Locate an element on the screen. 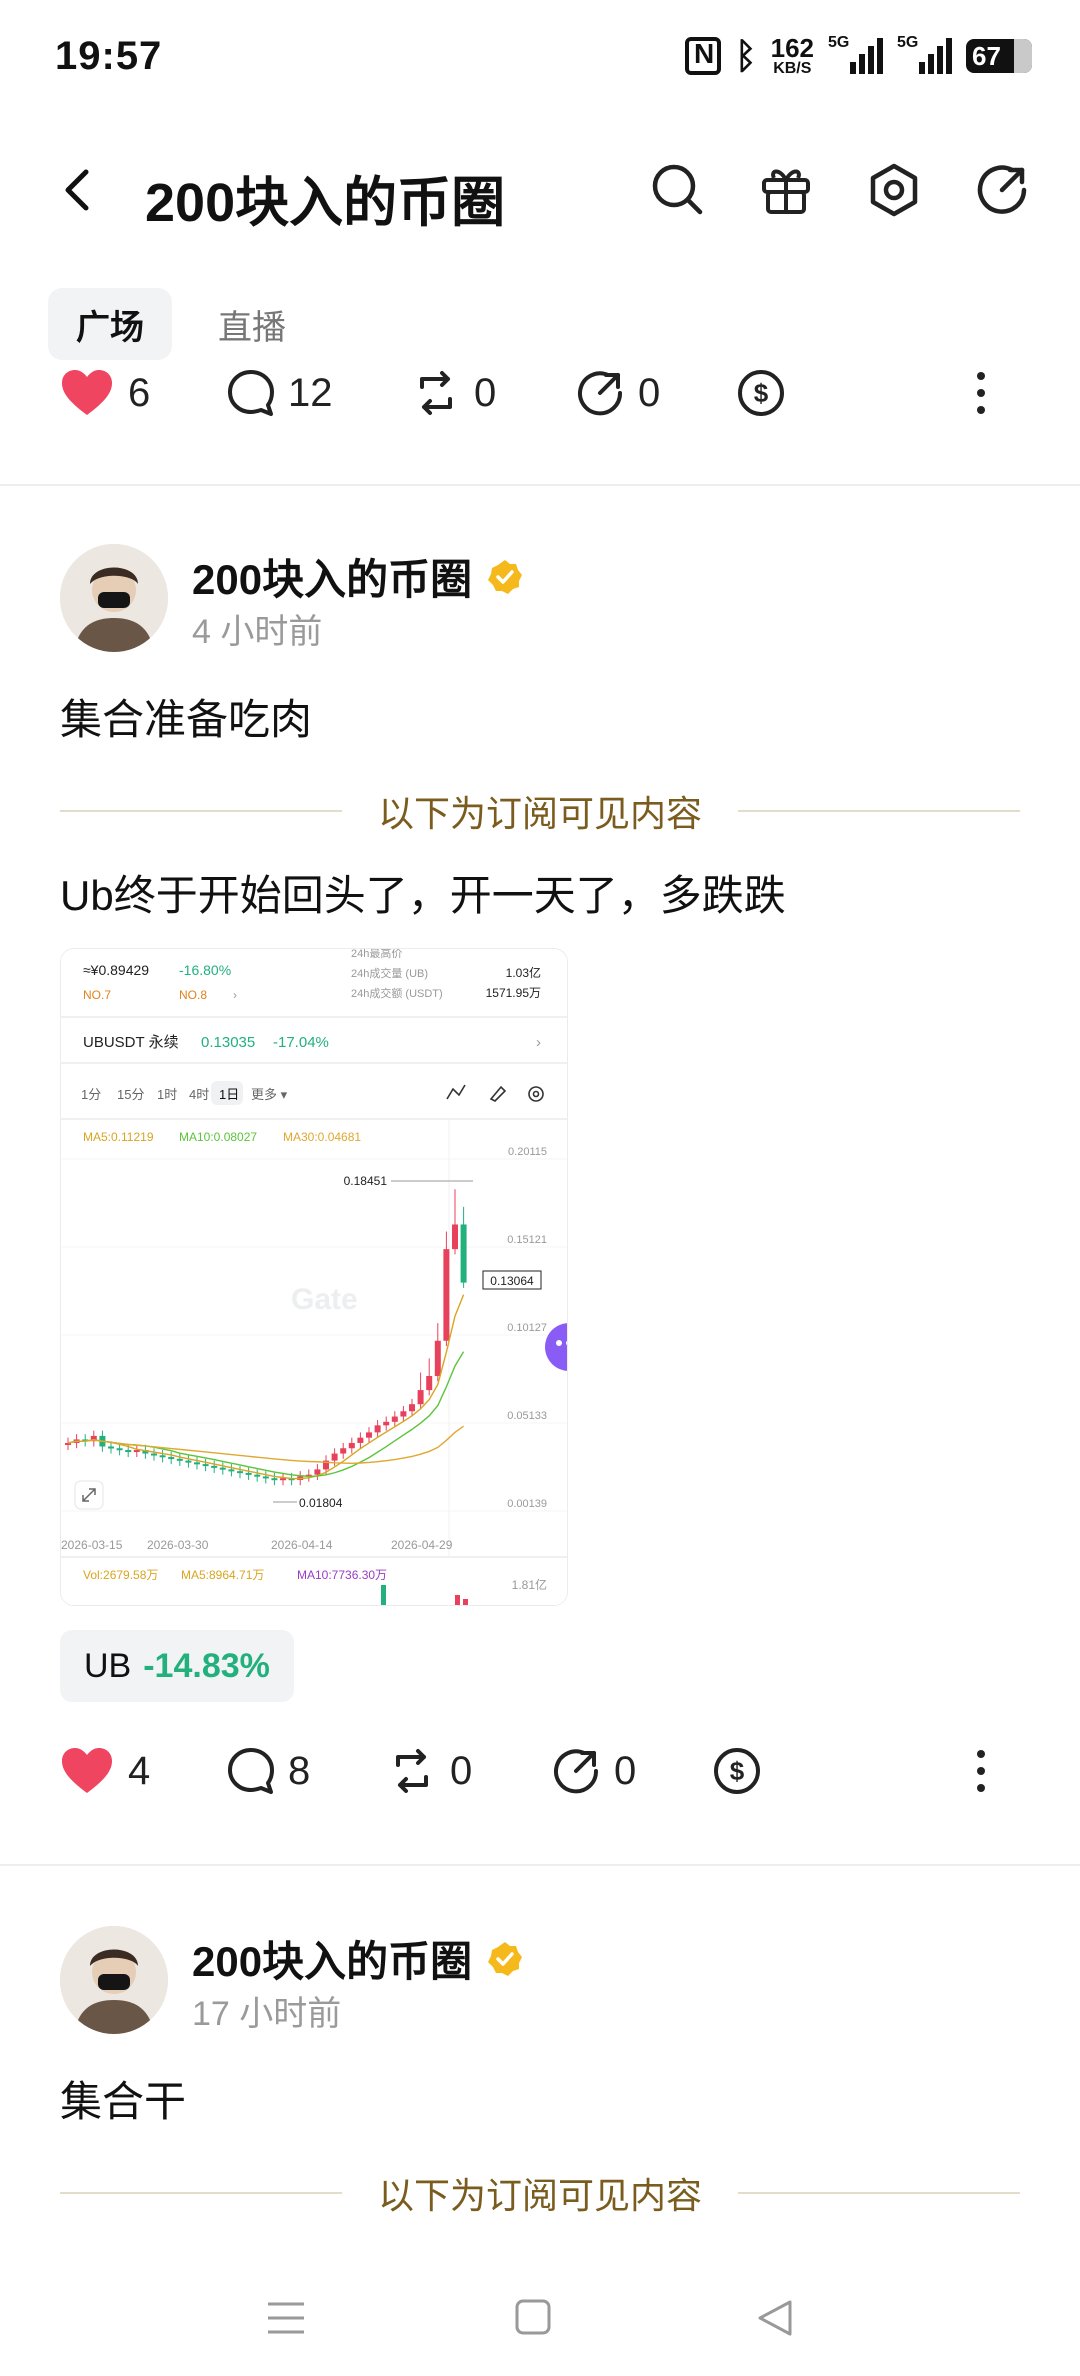  chart-rank1: NO.7 is located at coordinates (97, 995).